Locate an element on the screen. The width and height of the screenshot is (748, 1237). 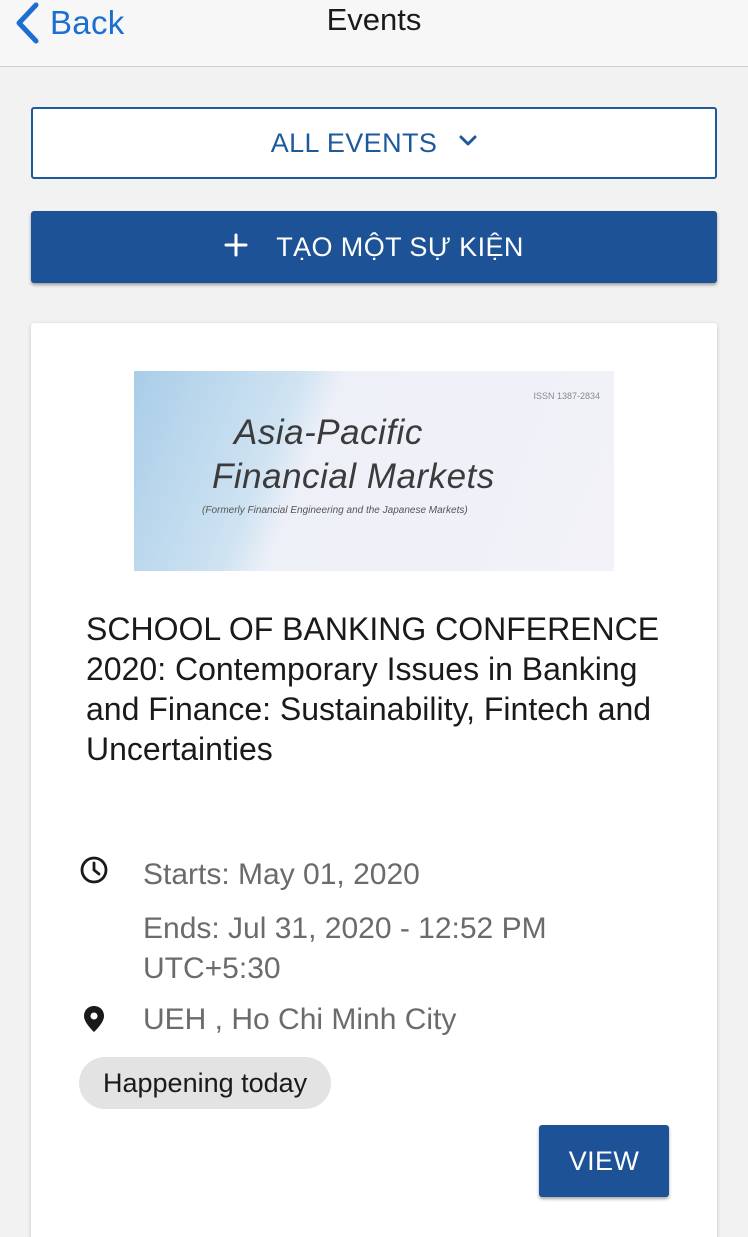
clock-icon is located at coordinates (95, 871).